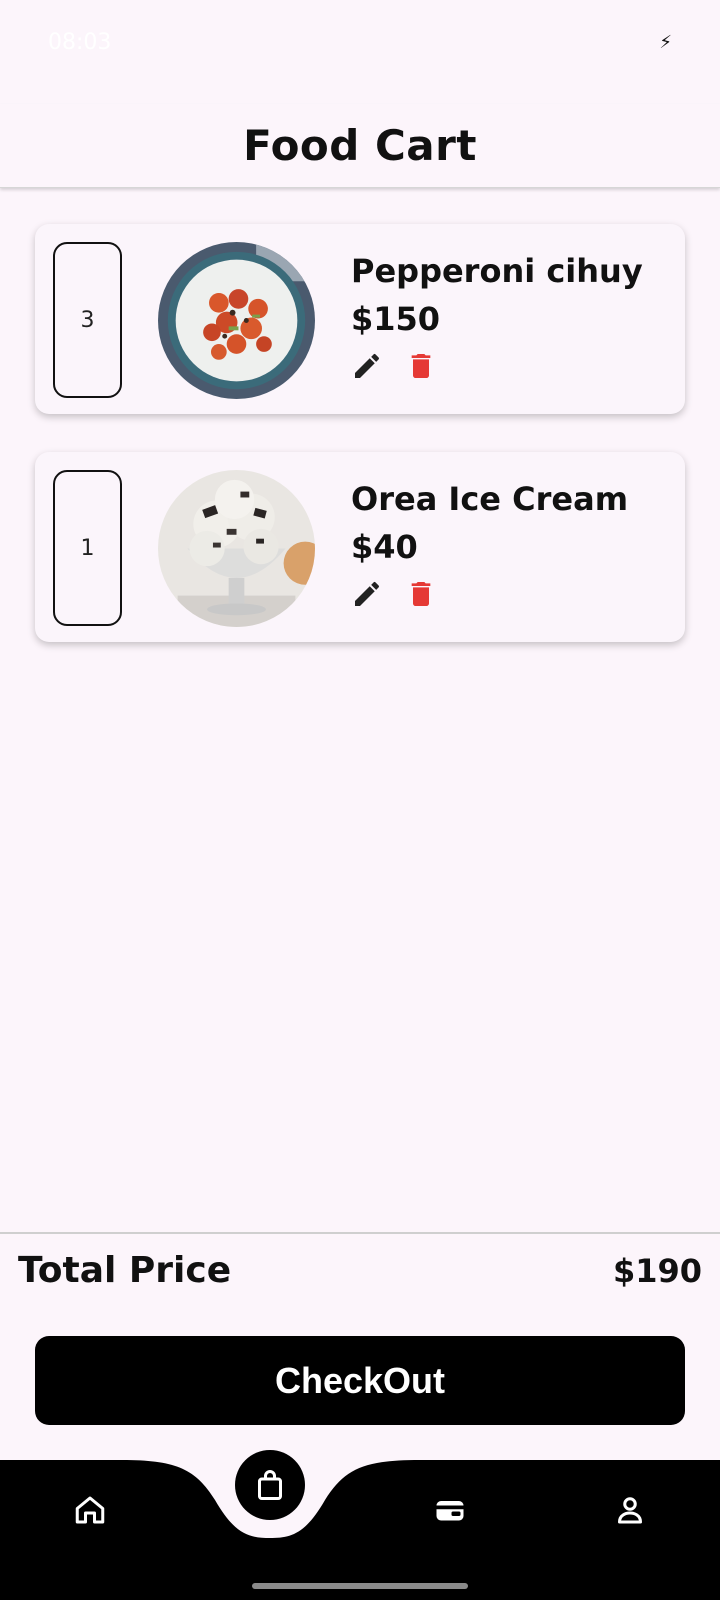 The width and height of the screenshot is (720, 1600). What do you see at coordinates (497, 317) in the screenshot?
I see `item-info: Pepperoni cihuy $150` at bounding box center [497, 317].